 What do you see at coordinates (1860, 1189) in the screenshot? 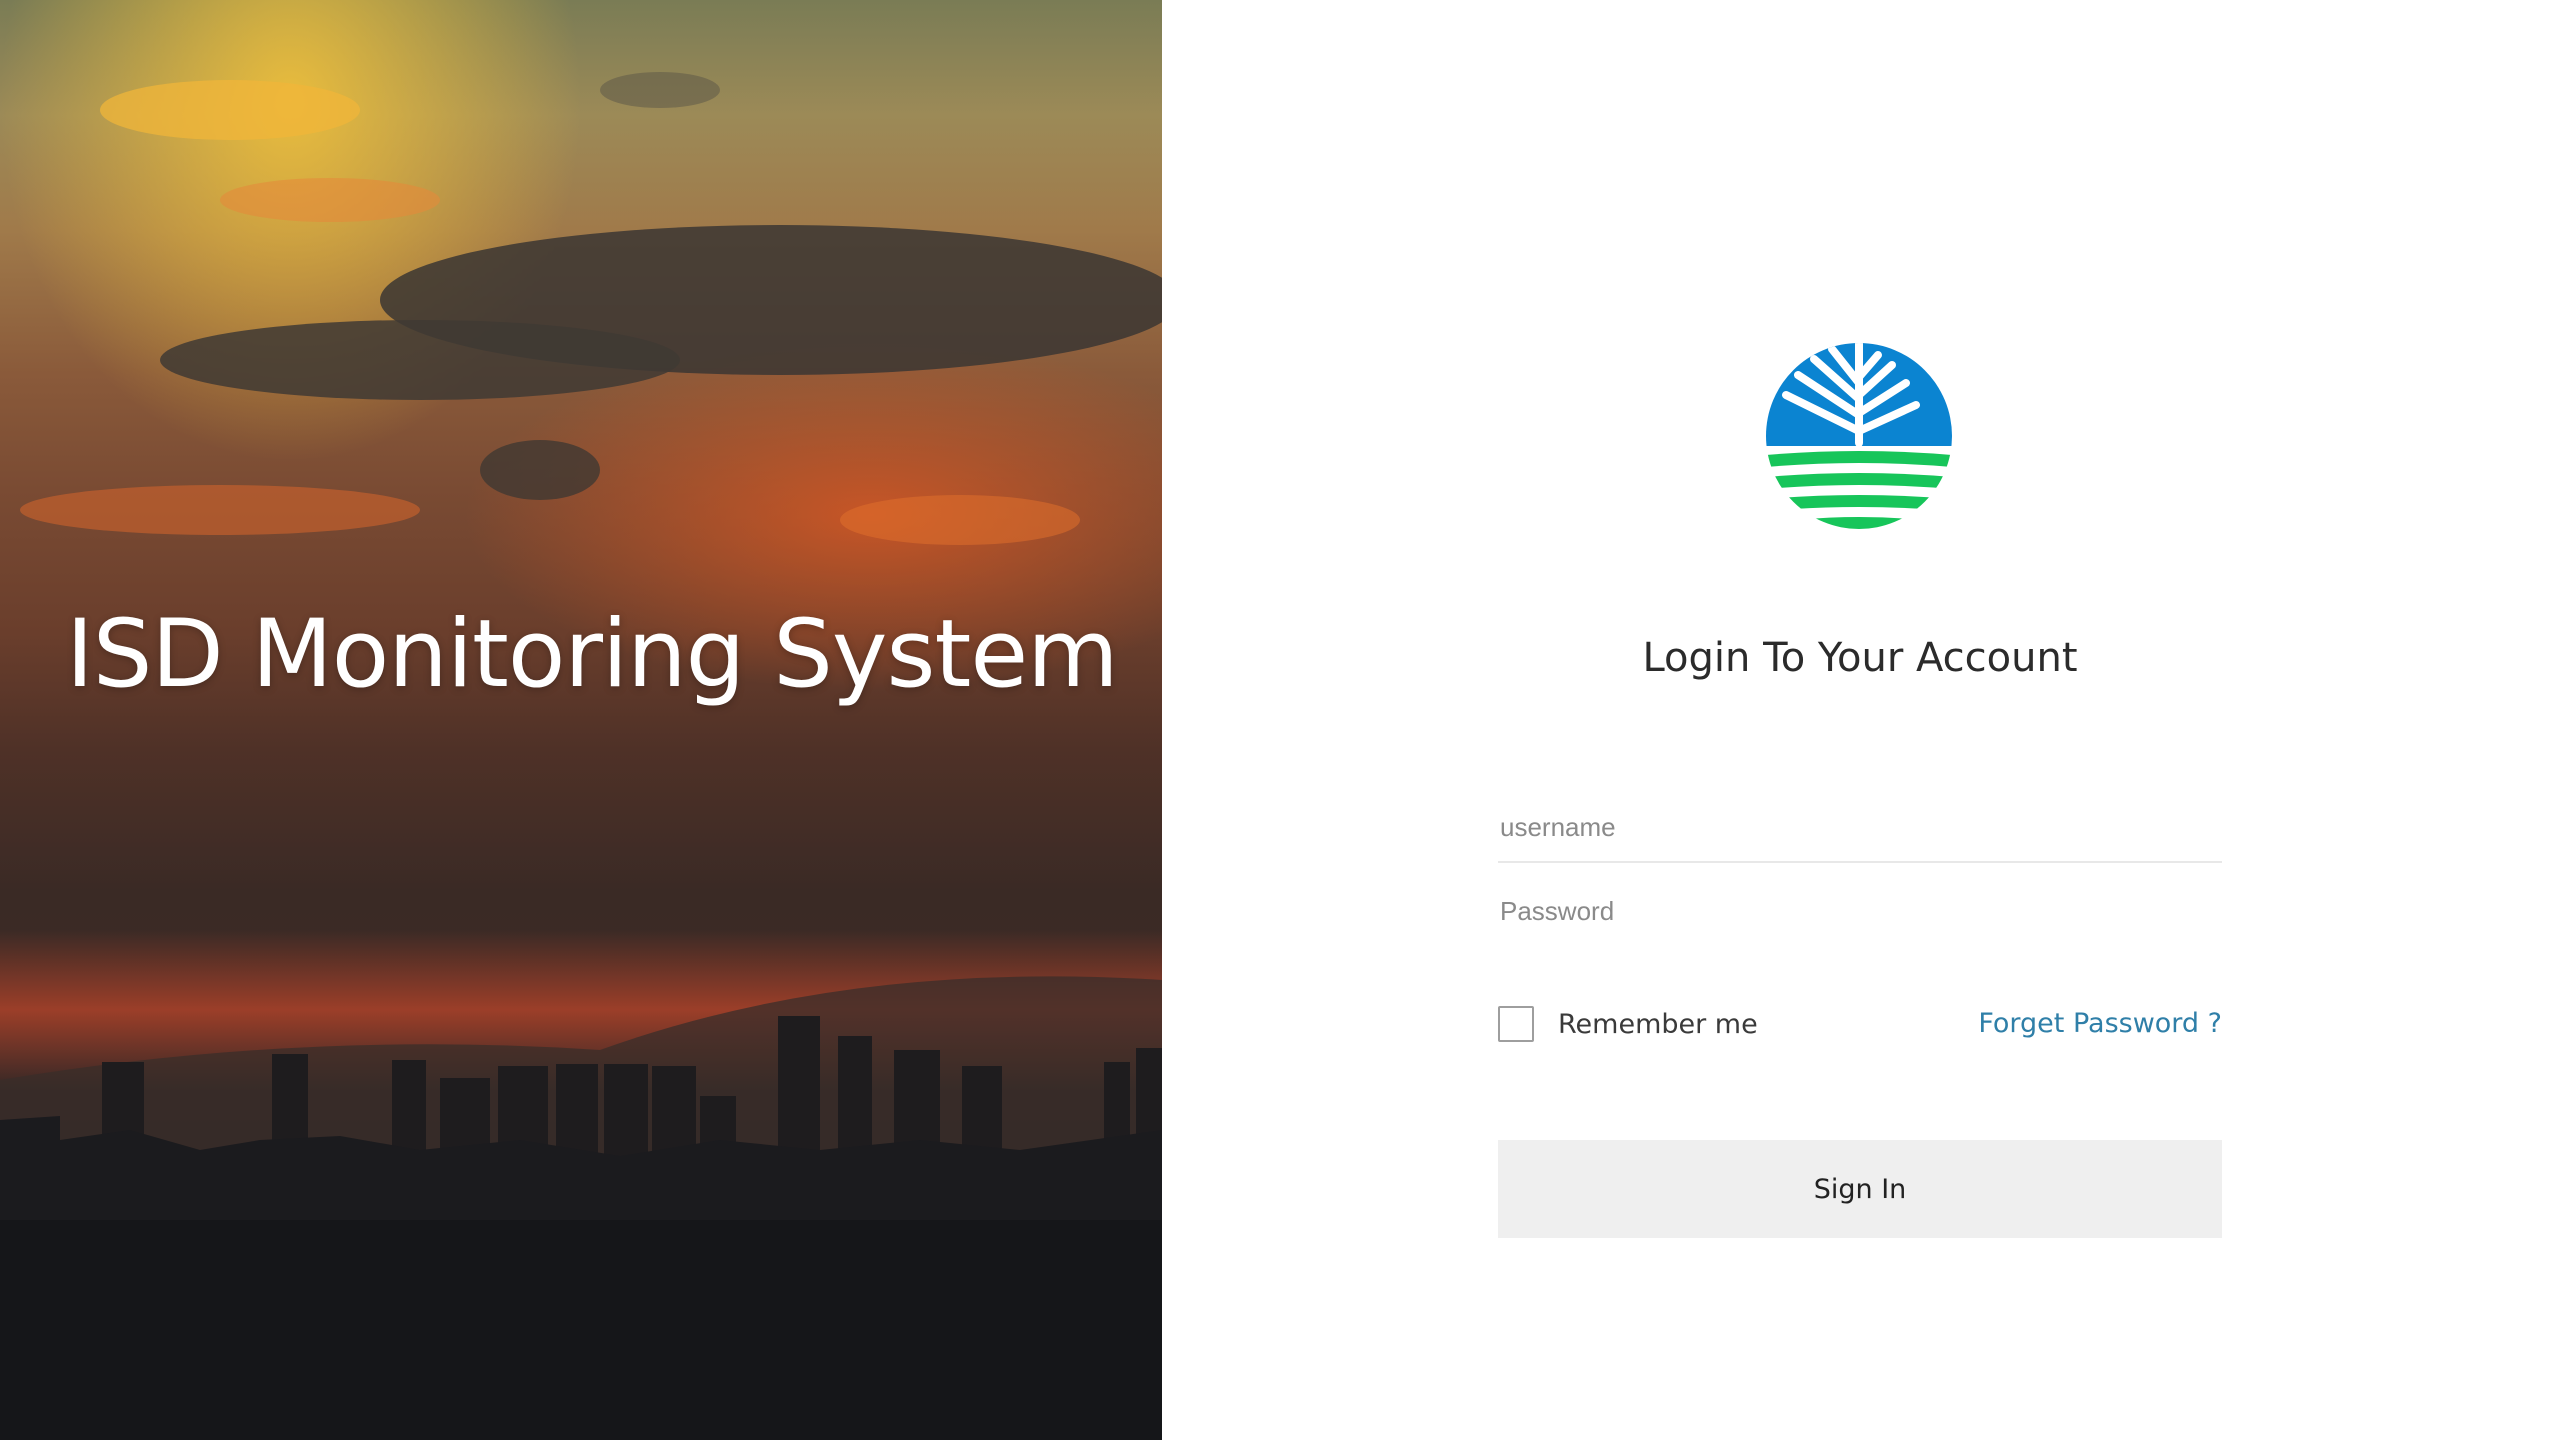
I see `sign-in-button: Sign In` at bounding box center [1860, 1189].